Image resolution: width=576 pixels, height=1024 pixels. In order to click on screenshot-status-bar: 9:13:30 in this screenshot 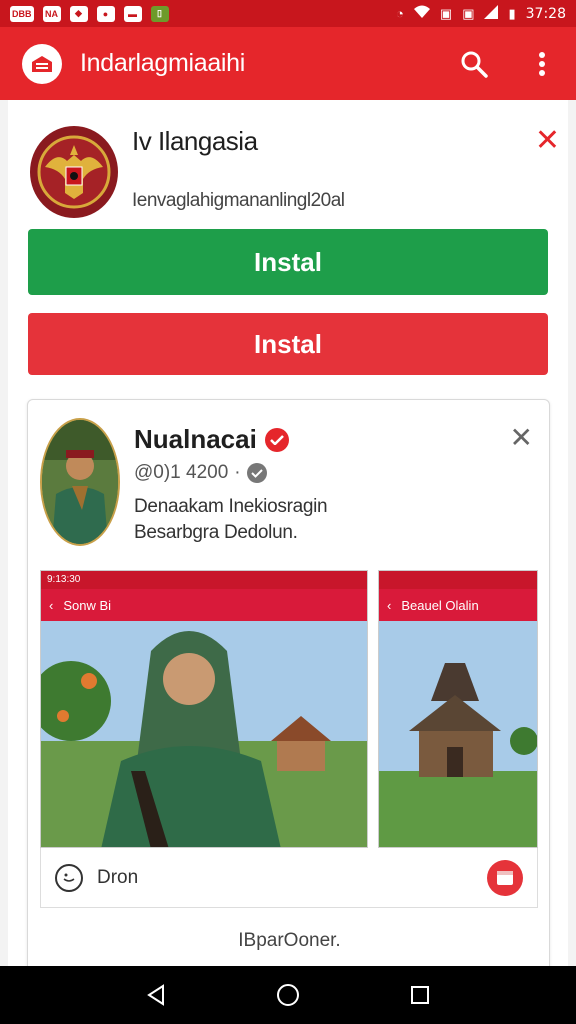, I will do `click(204, 580)`.